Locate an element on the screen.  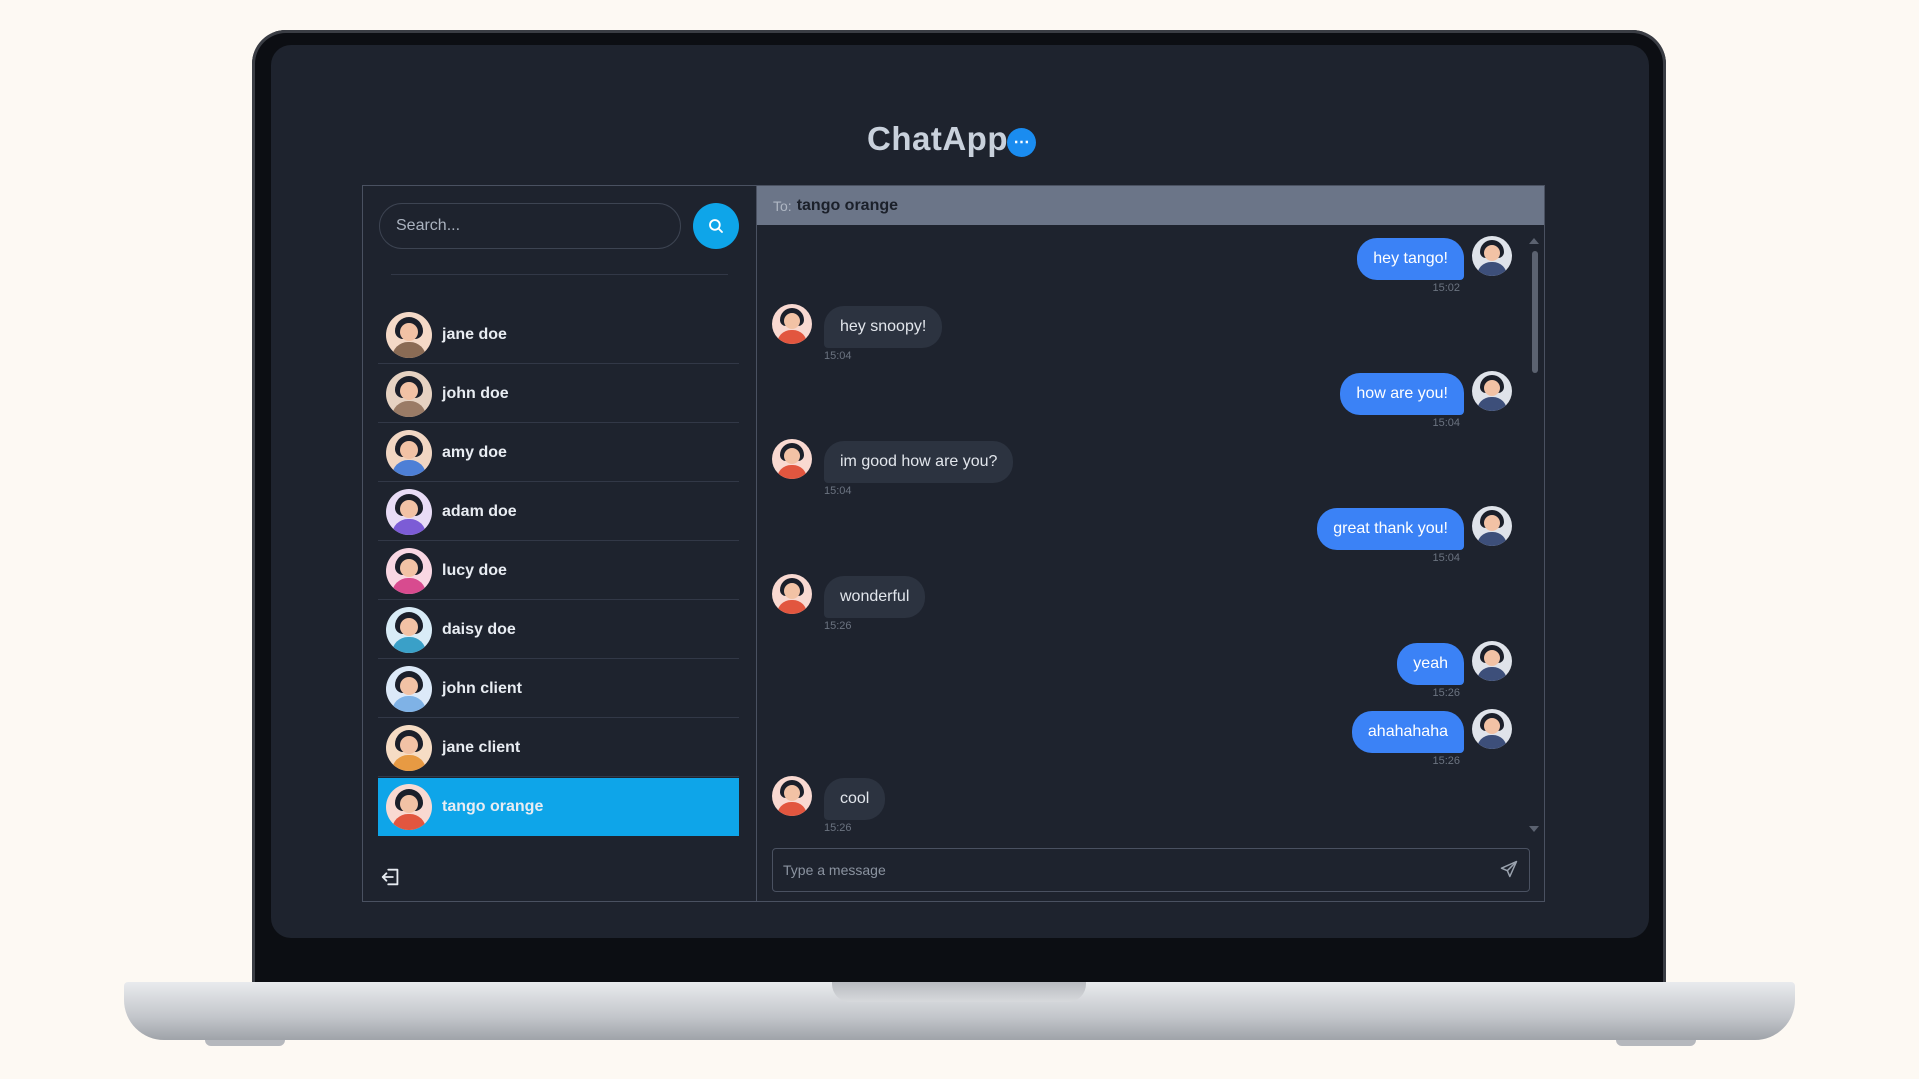
outgoing-message: great thank you! is located at coordinates (1390, 529).